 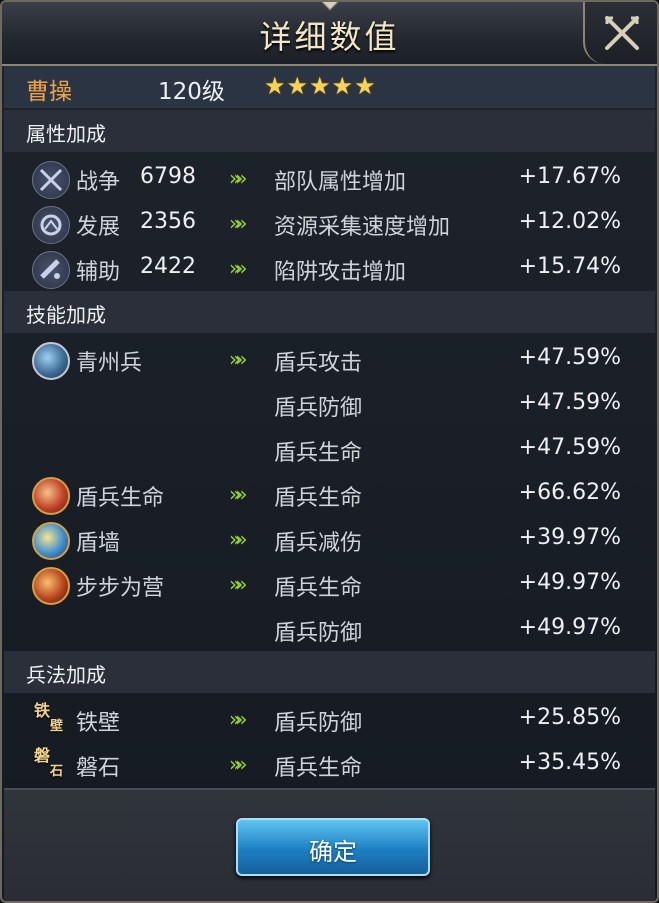 I want to click on tactic-row: 铁 壁 铁壁 »» 盾兵防御 +25.85%, so click(x=329, y=719).